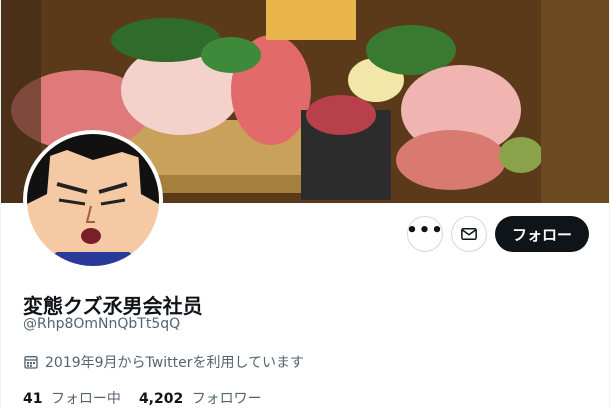 Image resolution: width=610 pixels, height=409 pixels. I want to click on followers-link: 4,202 フォロワー, so click(200, 398).